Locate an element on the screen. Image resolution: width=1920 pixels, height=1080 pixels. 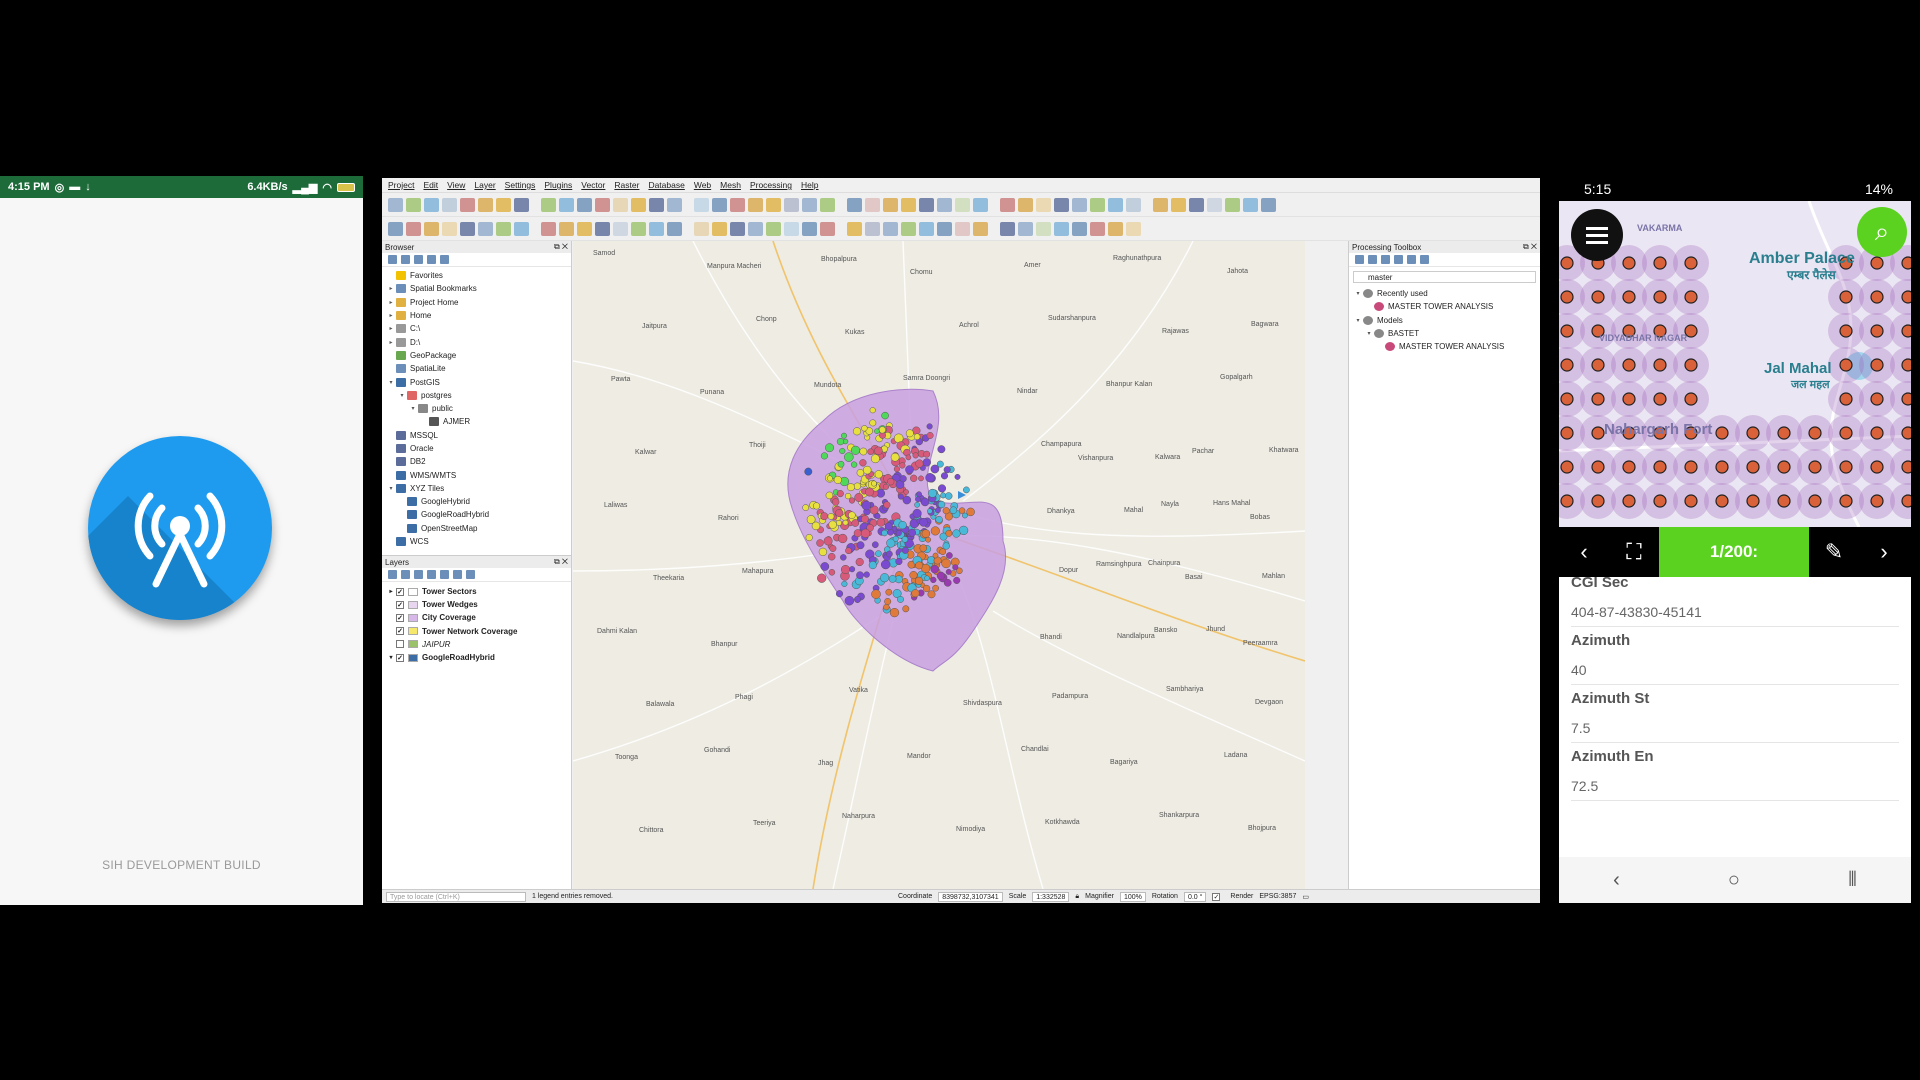
menu-item: Processing is located at coordinates (771, 185).